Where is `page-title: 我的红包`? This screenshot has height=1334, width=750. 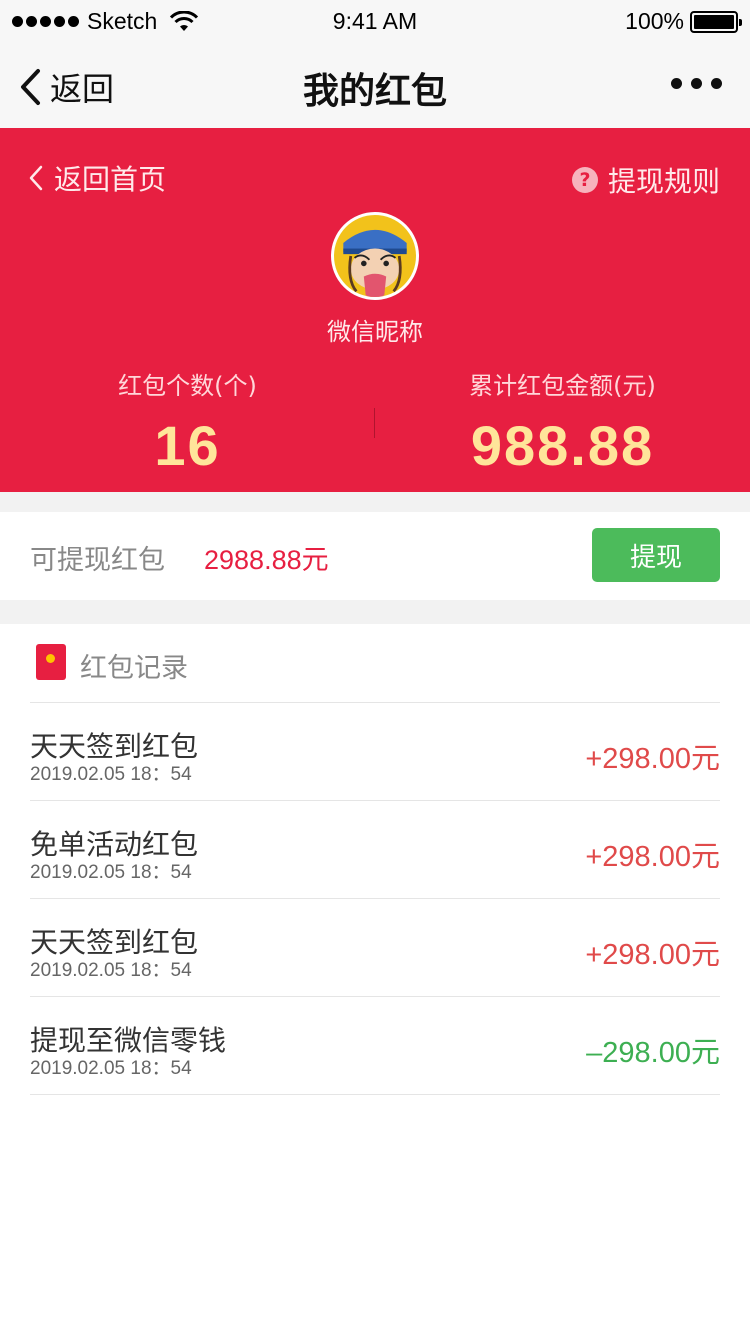 page-title: 我的红包 is located at coordinates (374, 91).